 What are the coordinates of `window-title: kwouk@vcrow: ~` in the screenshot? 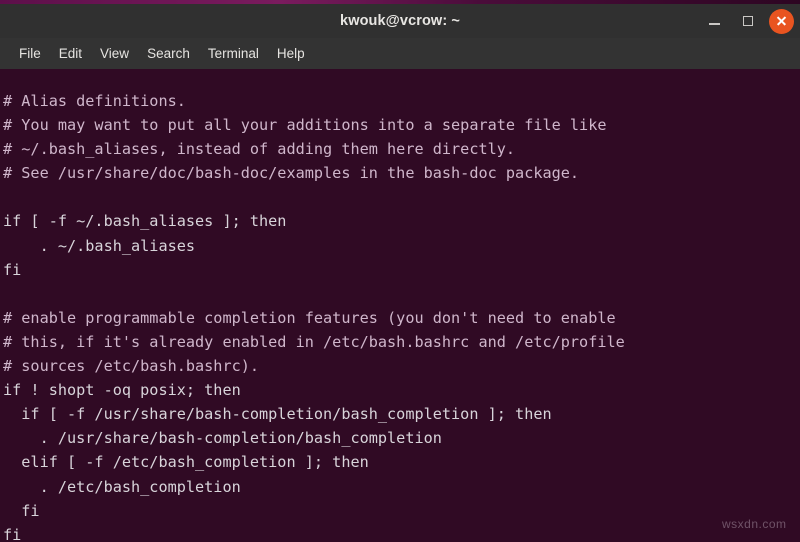 It's located at (400, 21).